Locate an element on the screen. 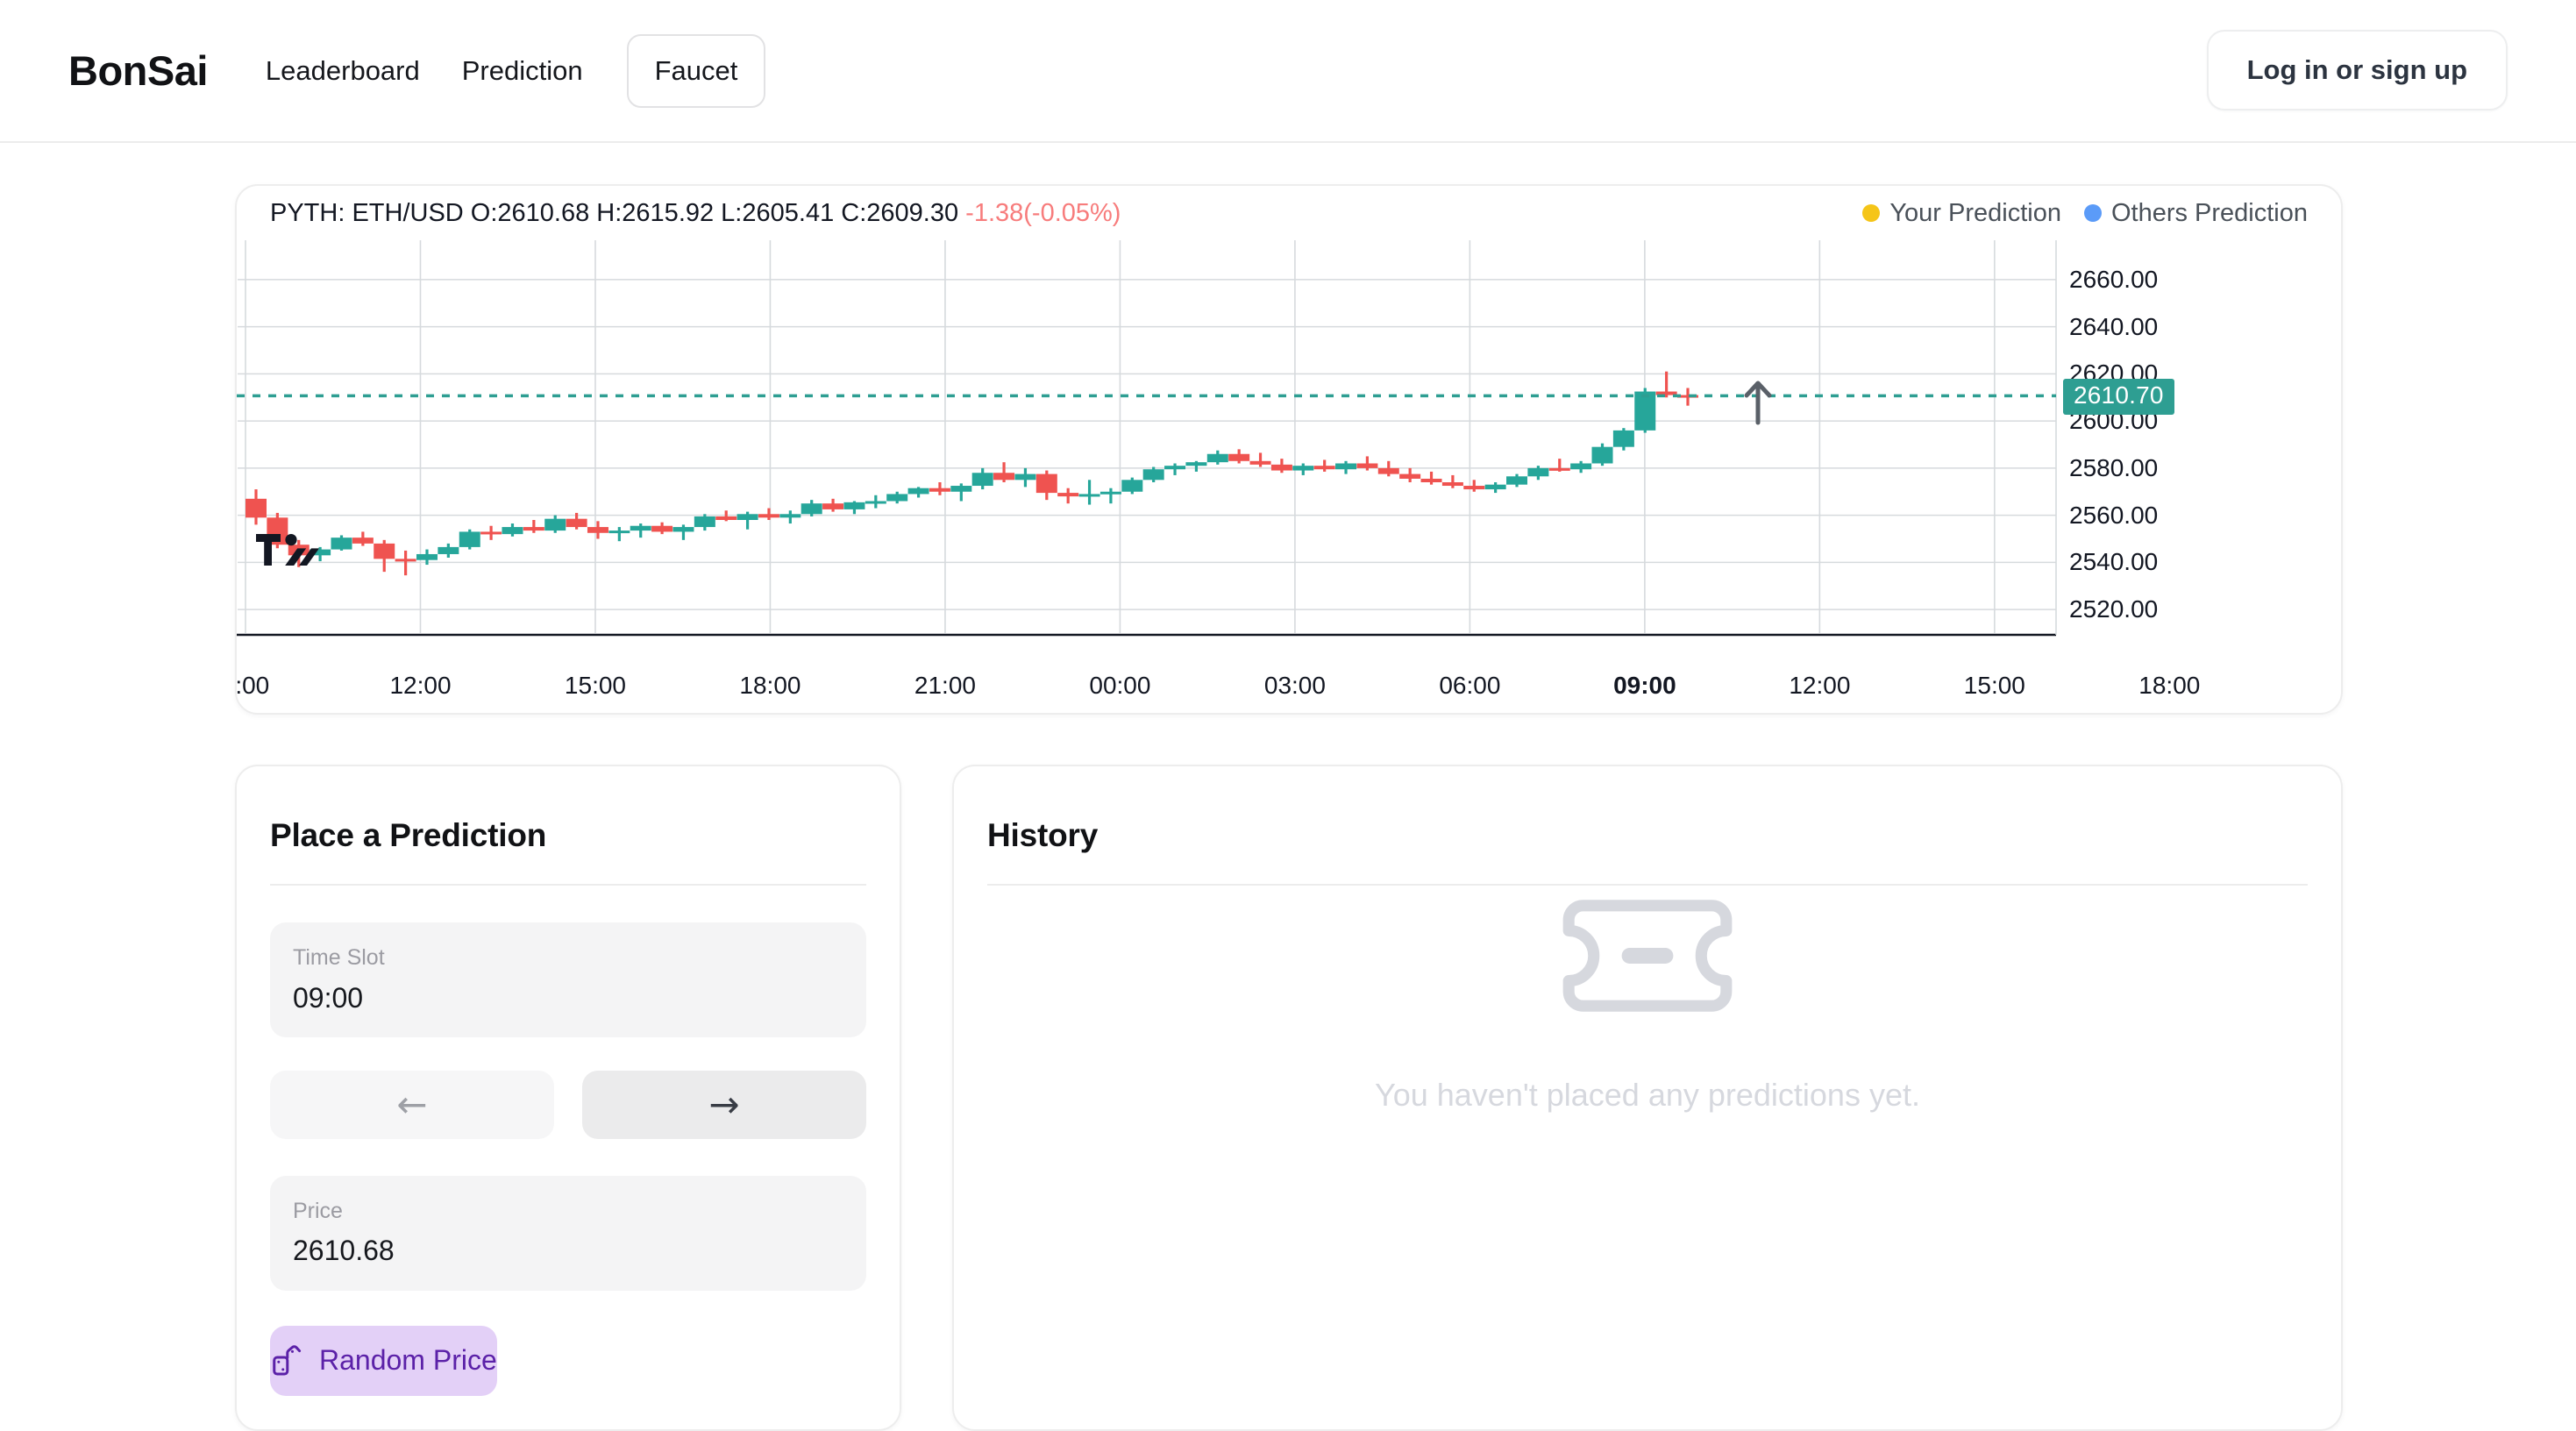 This screenshot has width=2576, height=1431. arrow-right-icon: → is located at coordinates (724, 1104).